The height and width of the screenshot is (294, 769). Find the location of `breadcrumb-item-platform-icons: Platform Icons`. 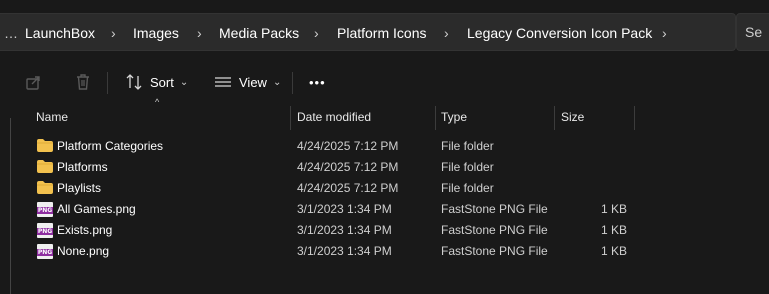

breadcrumb-item-platform-icons: Platform Icons is located at coordinates (381, 33).